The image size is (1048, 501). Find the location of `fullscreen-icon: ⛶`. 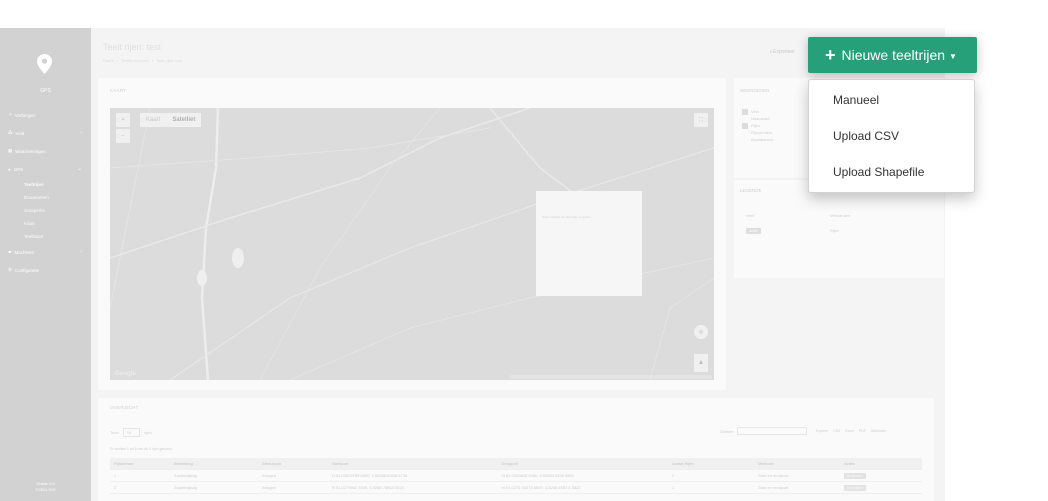

fullscreen-icon: ⛶ is located at coordinates (701, 120).